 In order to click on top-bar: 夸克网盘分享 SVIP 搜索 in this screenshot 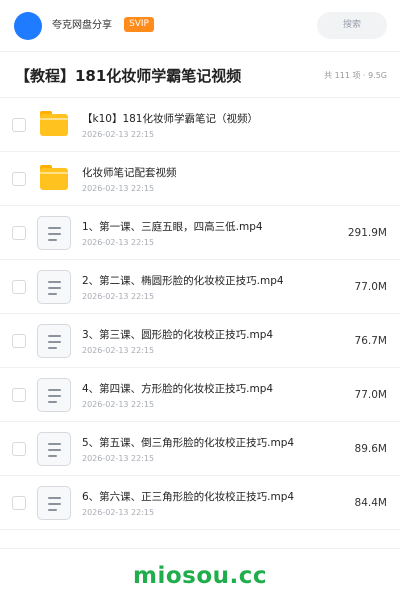, I will do `click(200, 26)`.